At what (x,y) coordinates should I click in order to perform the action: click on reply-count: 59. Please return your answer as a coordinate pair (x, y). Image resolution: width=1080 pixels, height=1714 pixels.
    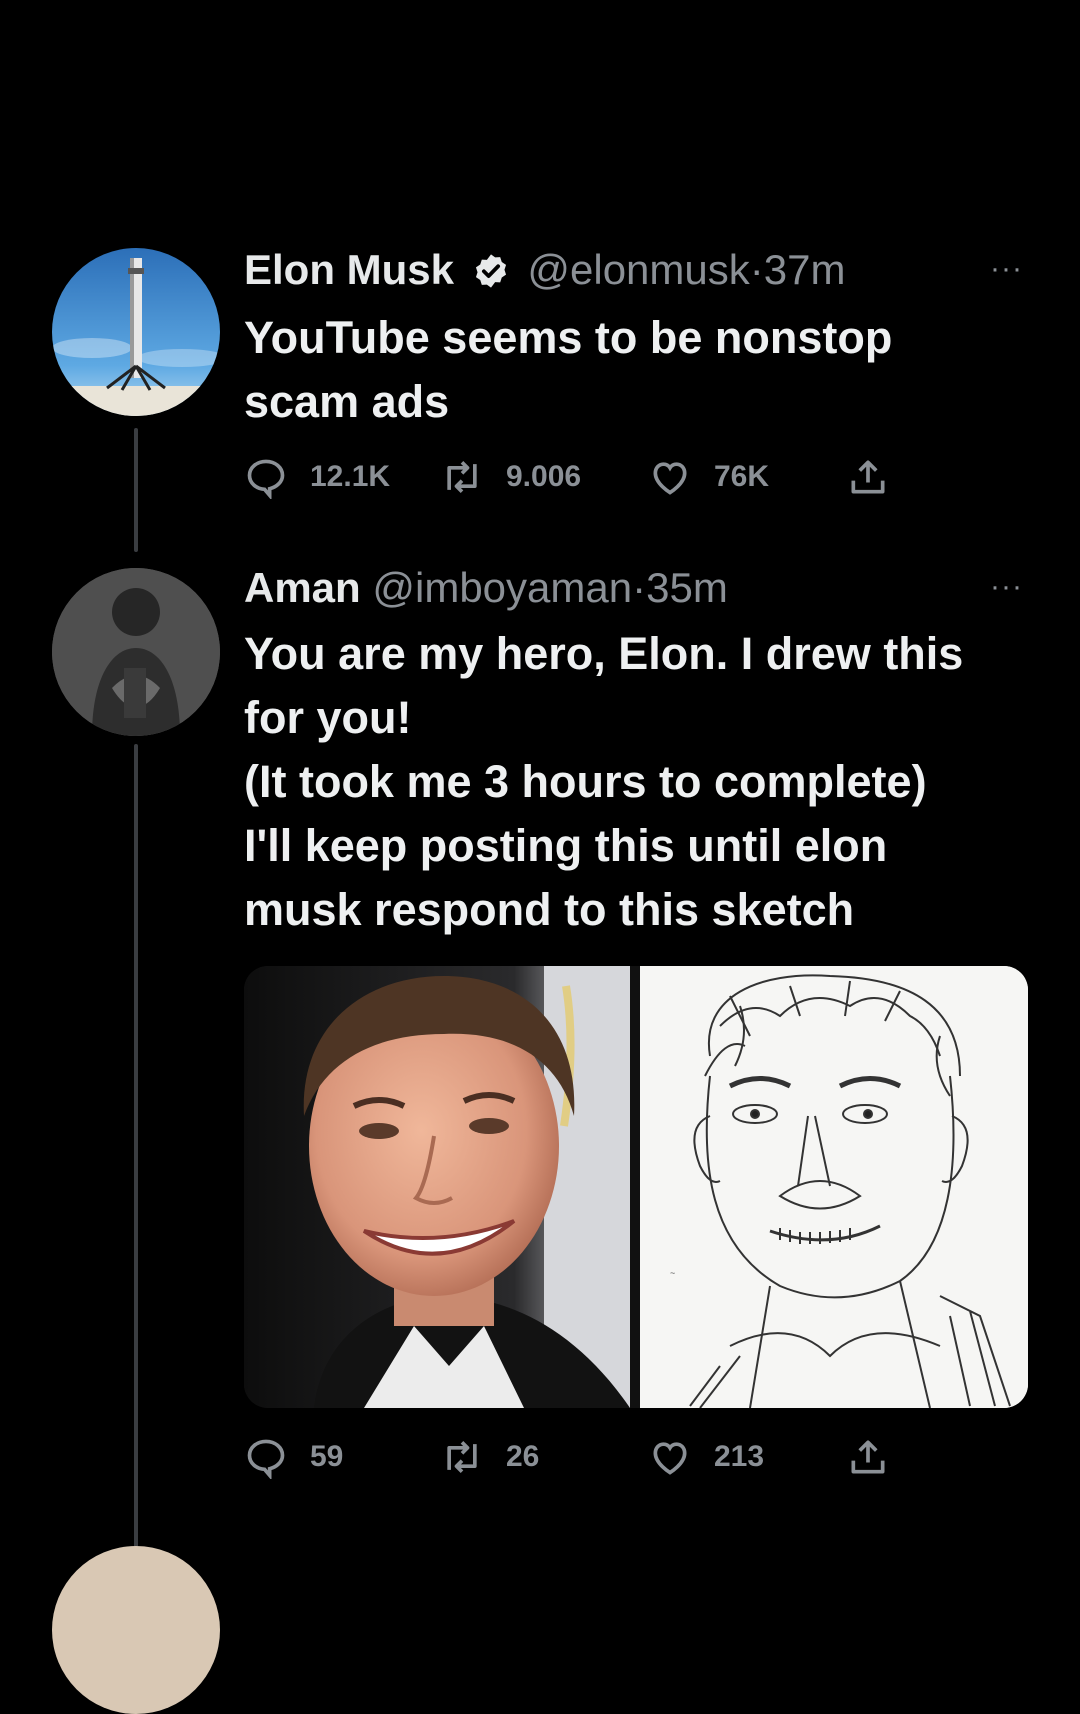
    Looking at the image, I should click on (327, 1456).